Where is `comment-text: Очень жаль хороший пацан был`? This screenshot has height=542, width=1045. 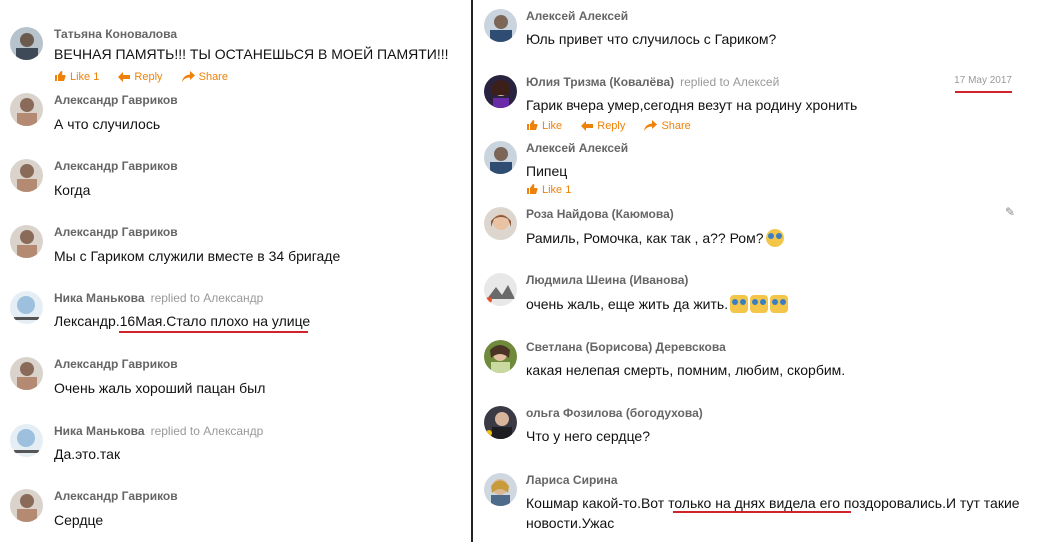
comment-text: Очень жаль хороший пацан был is located at coordinates (160, 388).